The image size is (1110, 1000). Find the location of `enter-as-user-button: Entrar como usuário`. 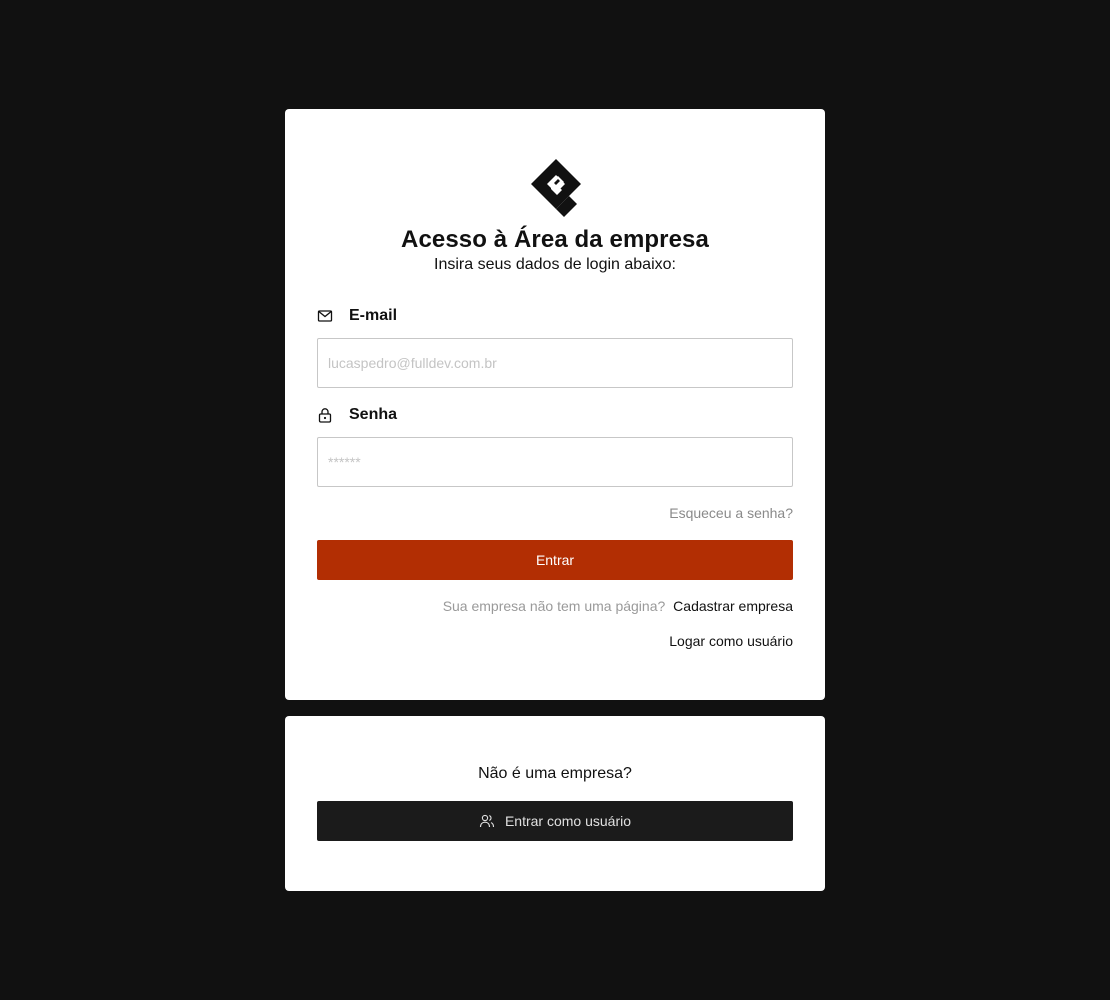

enter-as-user-button: Entrar como usuário is located at coordinates (555, 821).